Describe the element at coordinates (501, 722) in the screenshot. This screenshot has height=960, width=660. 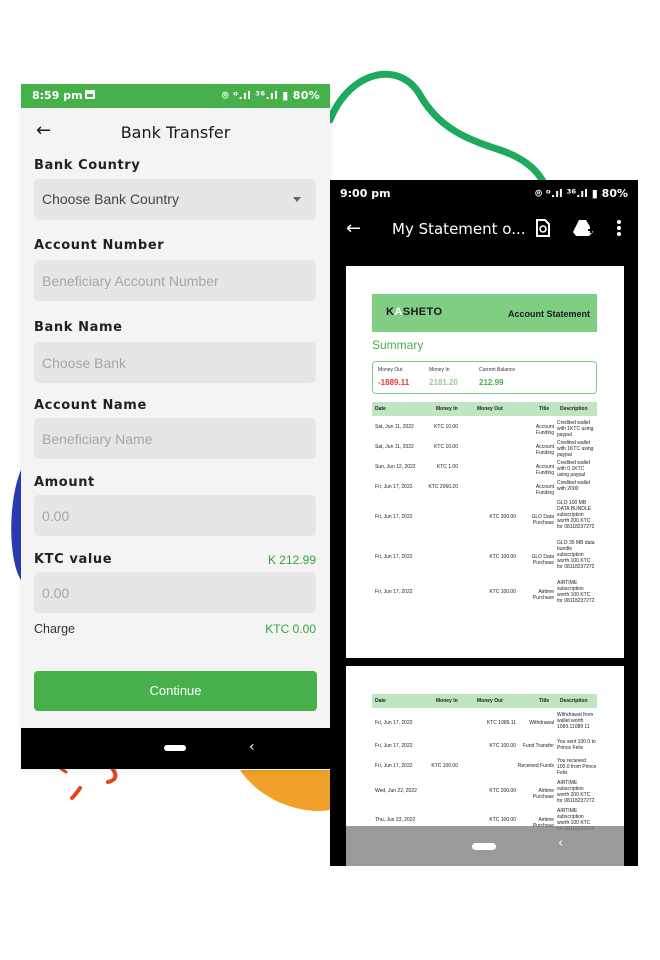
I see `row-money-out: KTC 1089.11` at that location.